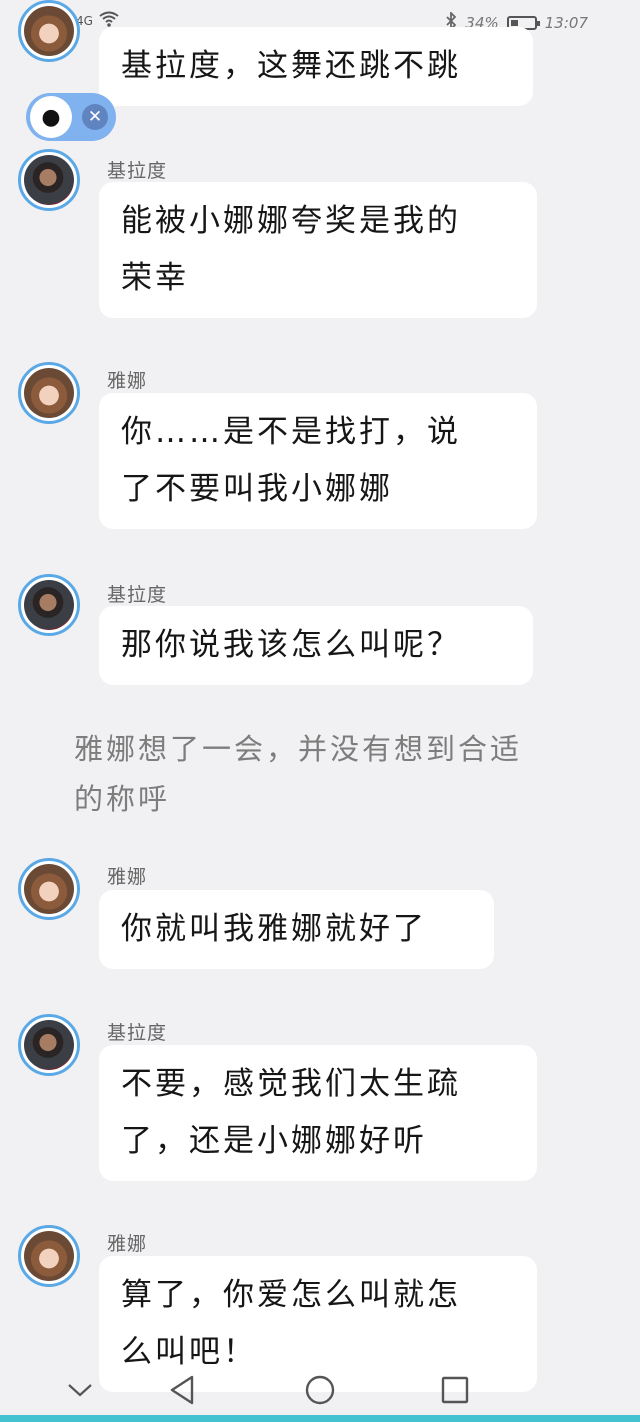 This screenshot has height=1422, width=640. Describe the element at coordinates (291, 1295) in the screenshot. I see `message-line: 算了，你爱怎么叫就怎` at that location.